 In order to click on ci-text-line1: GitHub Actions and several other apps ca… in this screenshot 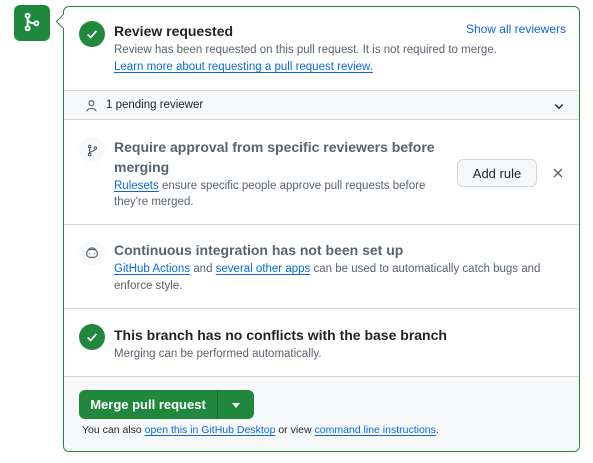, I will do `click(327, 269)`.